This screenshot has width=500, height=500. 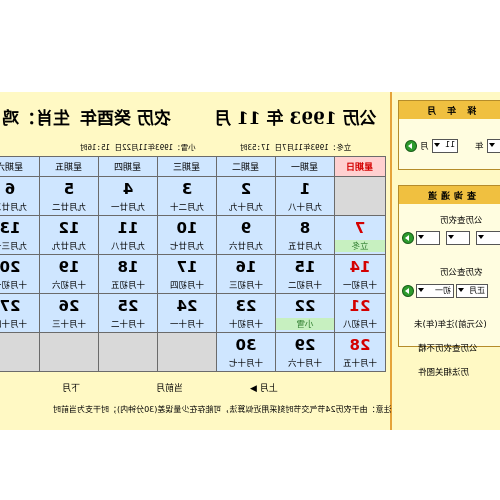 I want to click on weekday-0: 星期日, so click(x=360, y=166).